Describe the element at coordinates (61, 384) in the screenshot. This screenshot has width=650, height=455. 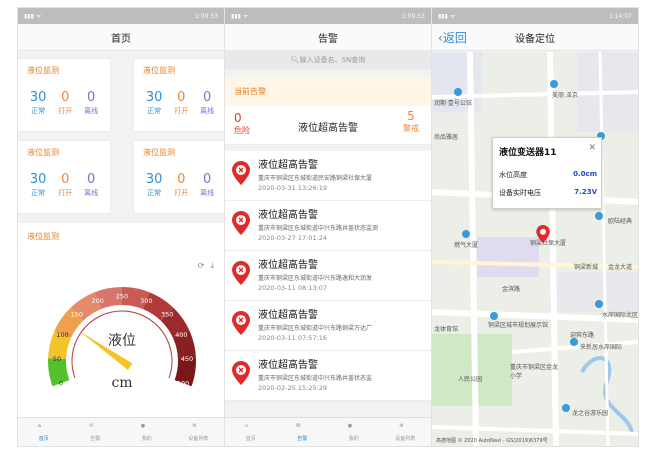
I see `gauge-tick-label: 0` at that location.